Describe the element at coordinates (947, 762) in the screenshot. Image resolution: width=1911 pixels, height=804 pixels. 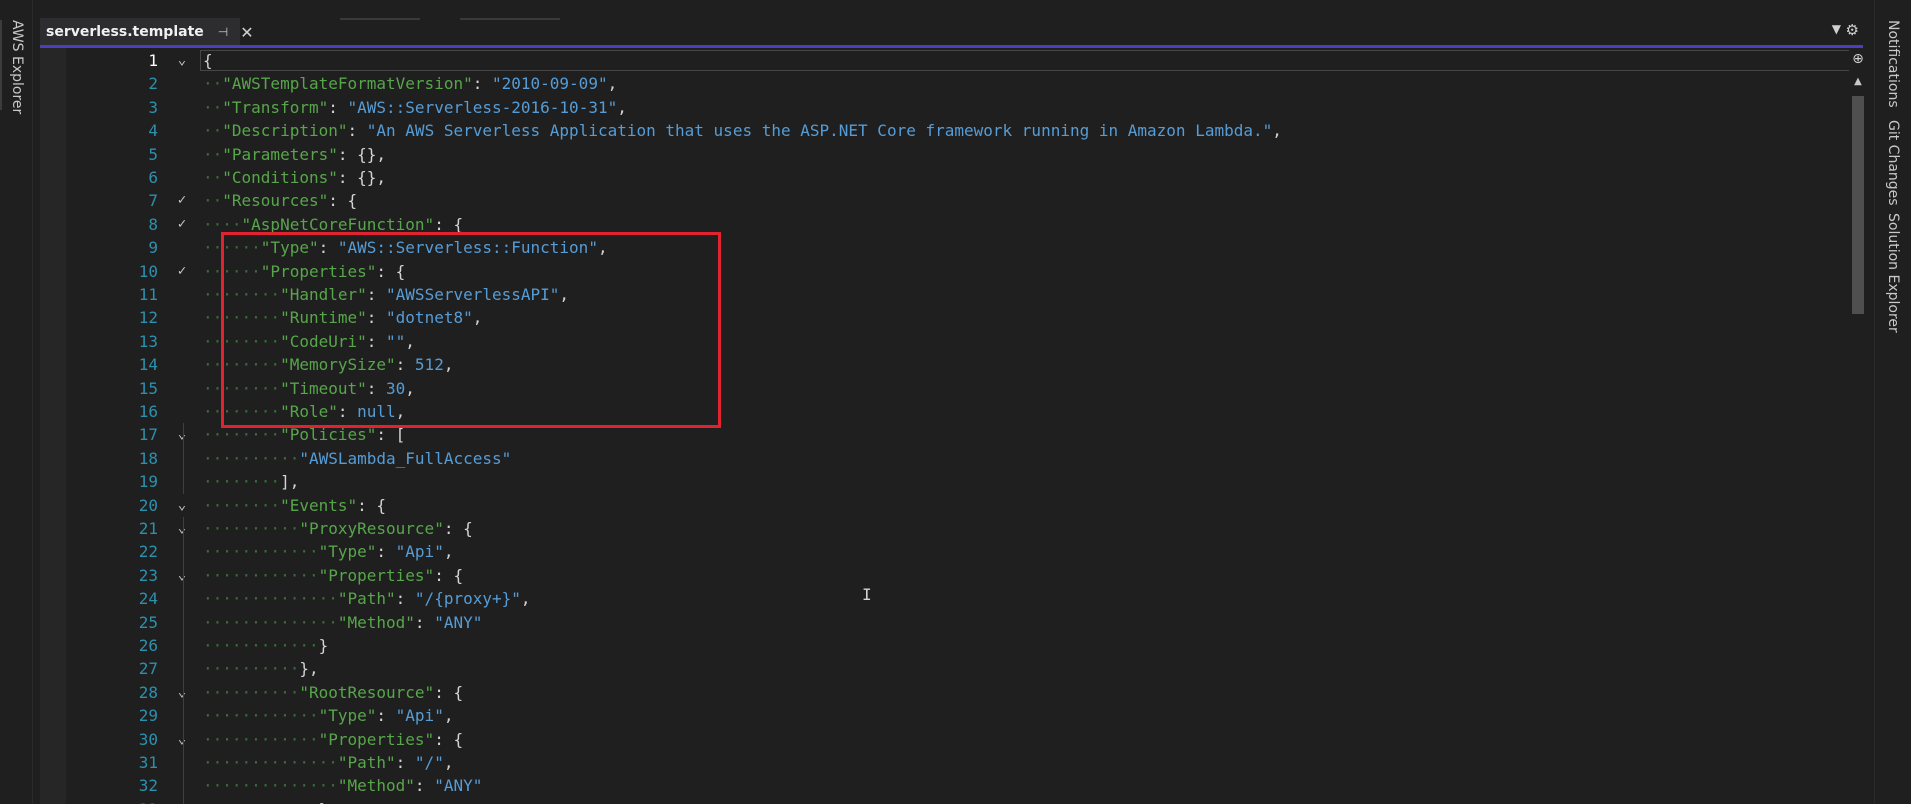
I see `code-line: 31 ··············"Path": "/",` at that location.